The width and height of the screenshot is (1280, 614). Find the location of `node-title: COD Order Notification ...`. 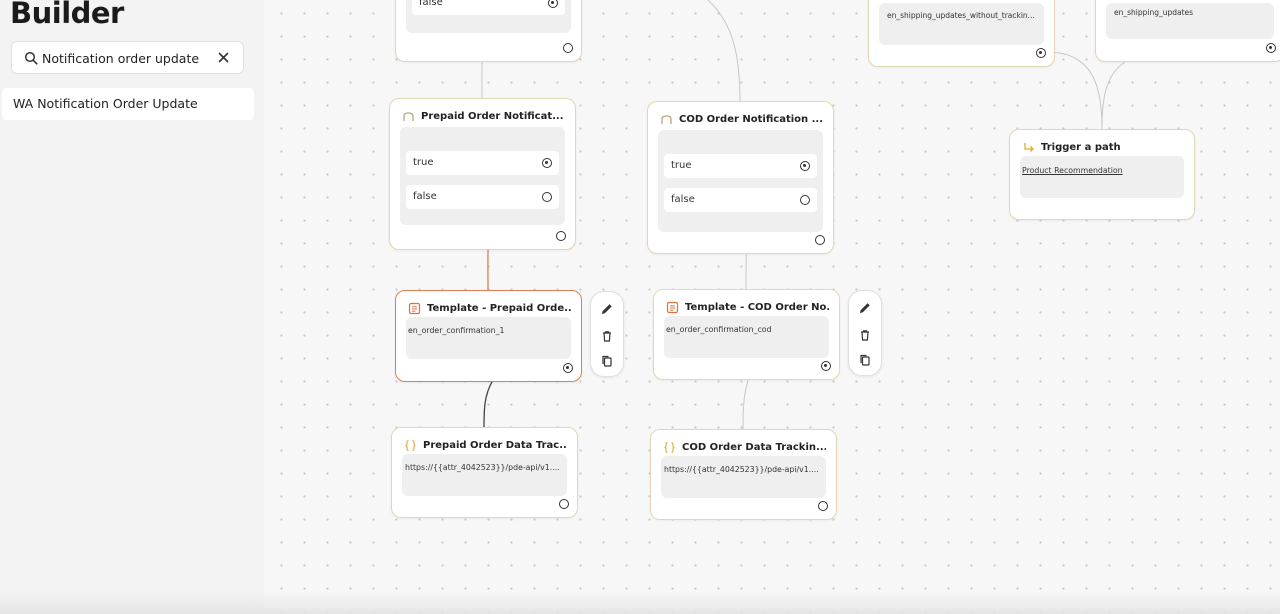

node-title: COD Order Notification ... is located at coordinates (751, 119).